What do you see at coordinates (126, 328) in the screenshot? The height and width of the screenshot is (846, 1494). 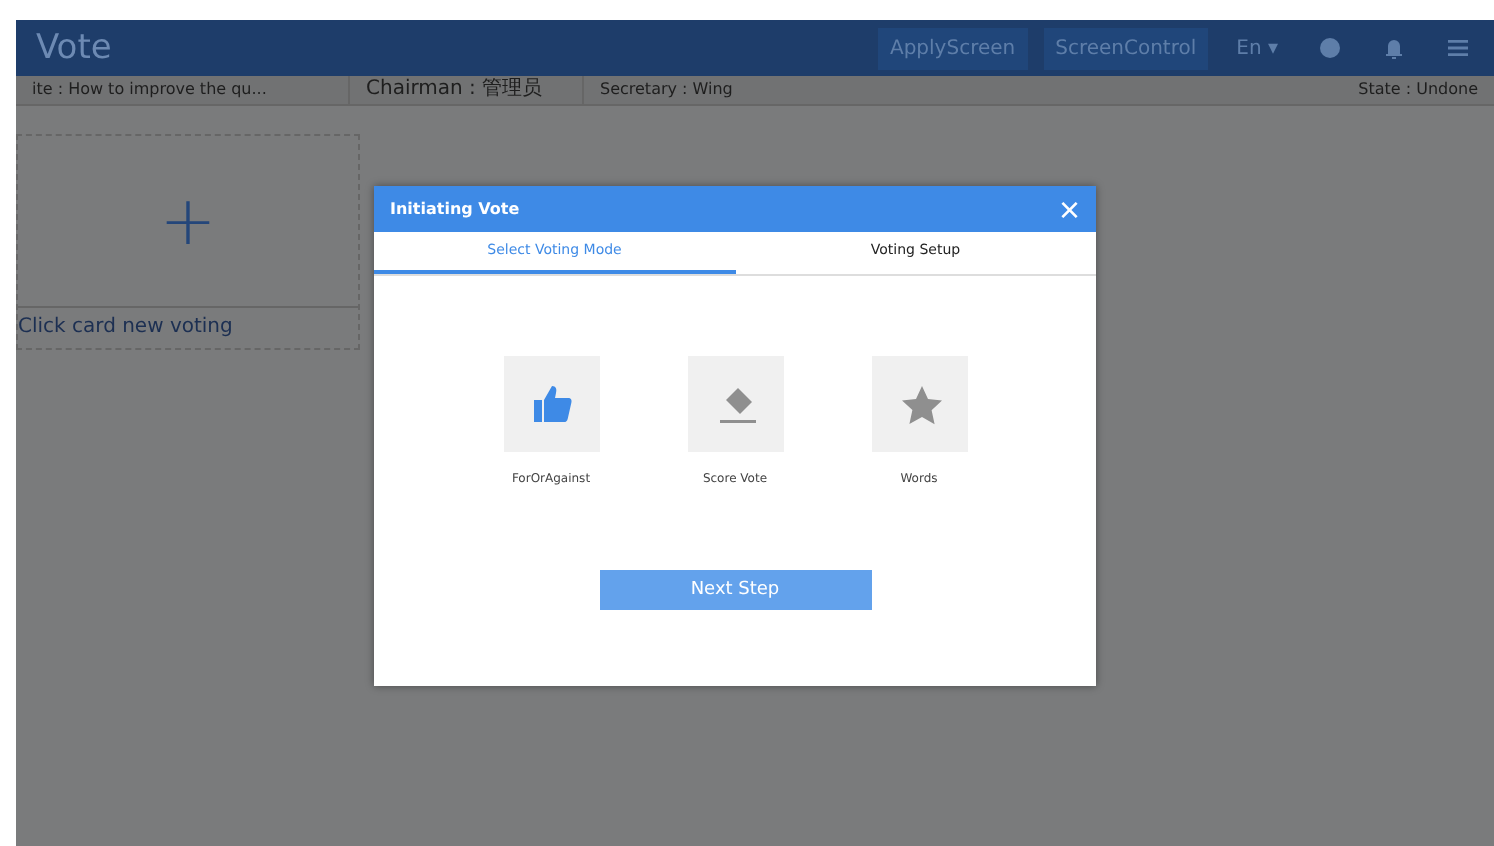 I see `card-label: Click card new voting` at bounding box center [126, 328].